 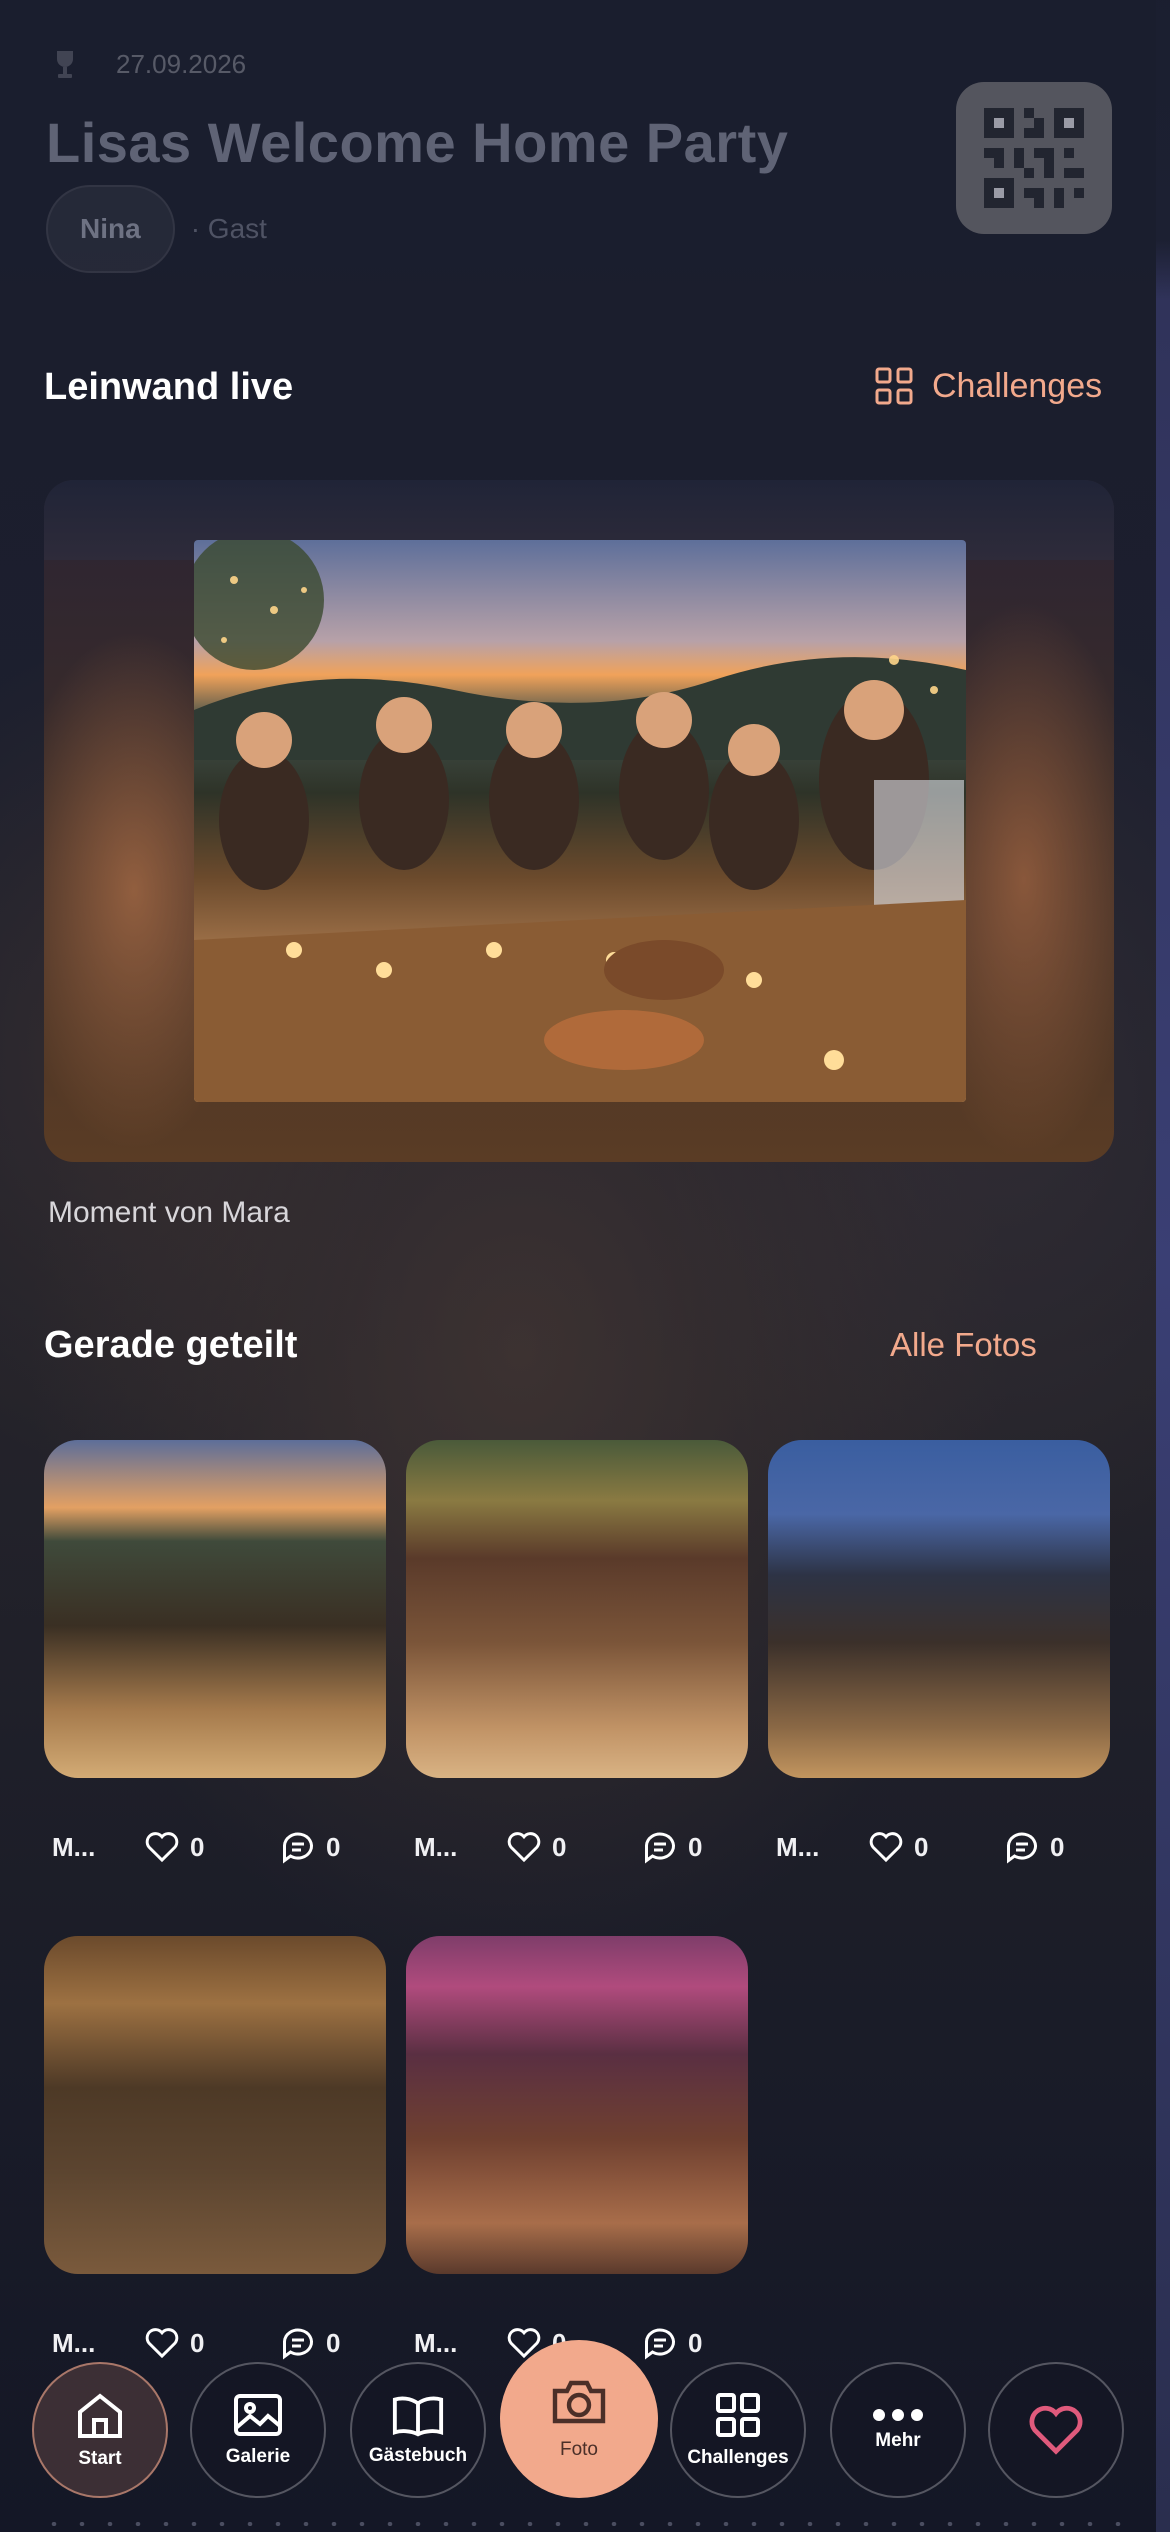 What do you see at coordinates (579, 2402) in the screenshot?
I see `camera-icon` at bounding box center [579, 2402].